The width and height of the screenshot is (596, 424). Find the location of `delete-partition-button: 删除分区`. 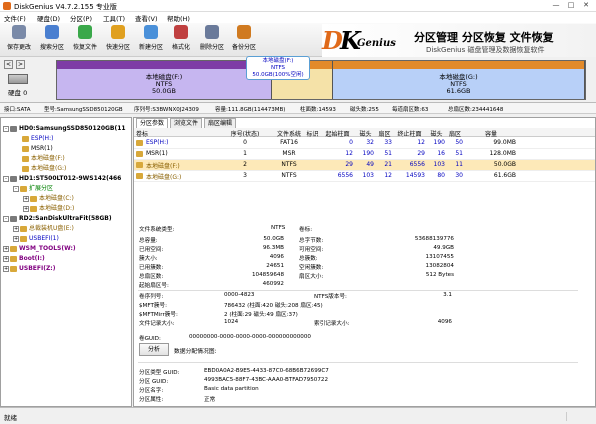

delete-partition-button: 删除分区 is located at coordinates (212, 40).